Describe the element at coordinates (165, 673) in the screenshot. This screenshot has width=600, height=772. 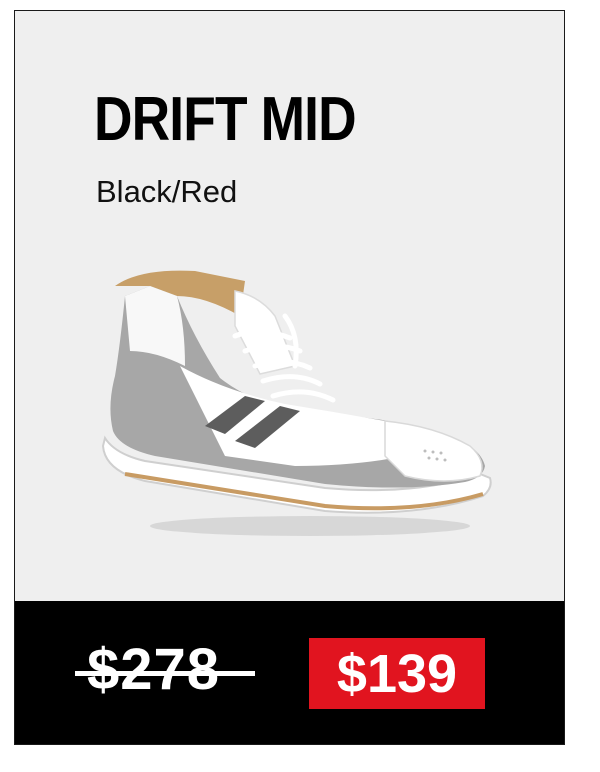
I see `price-strikethrough` at that location.